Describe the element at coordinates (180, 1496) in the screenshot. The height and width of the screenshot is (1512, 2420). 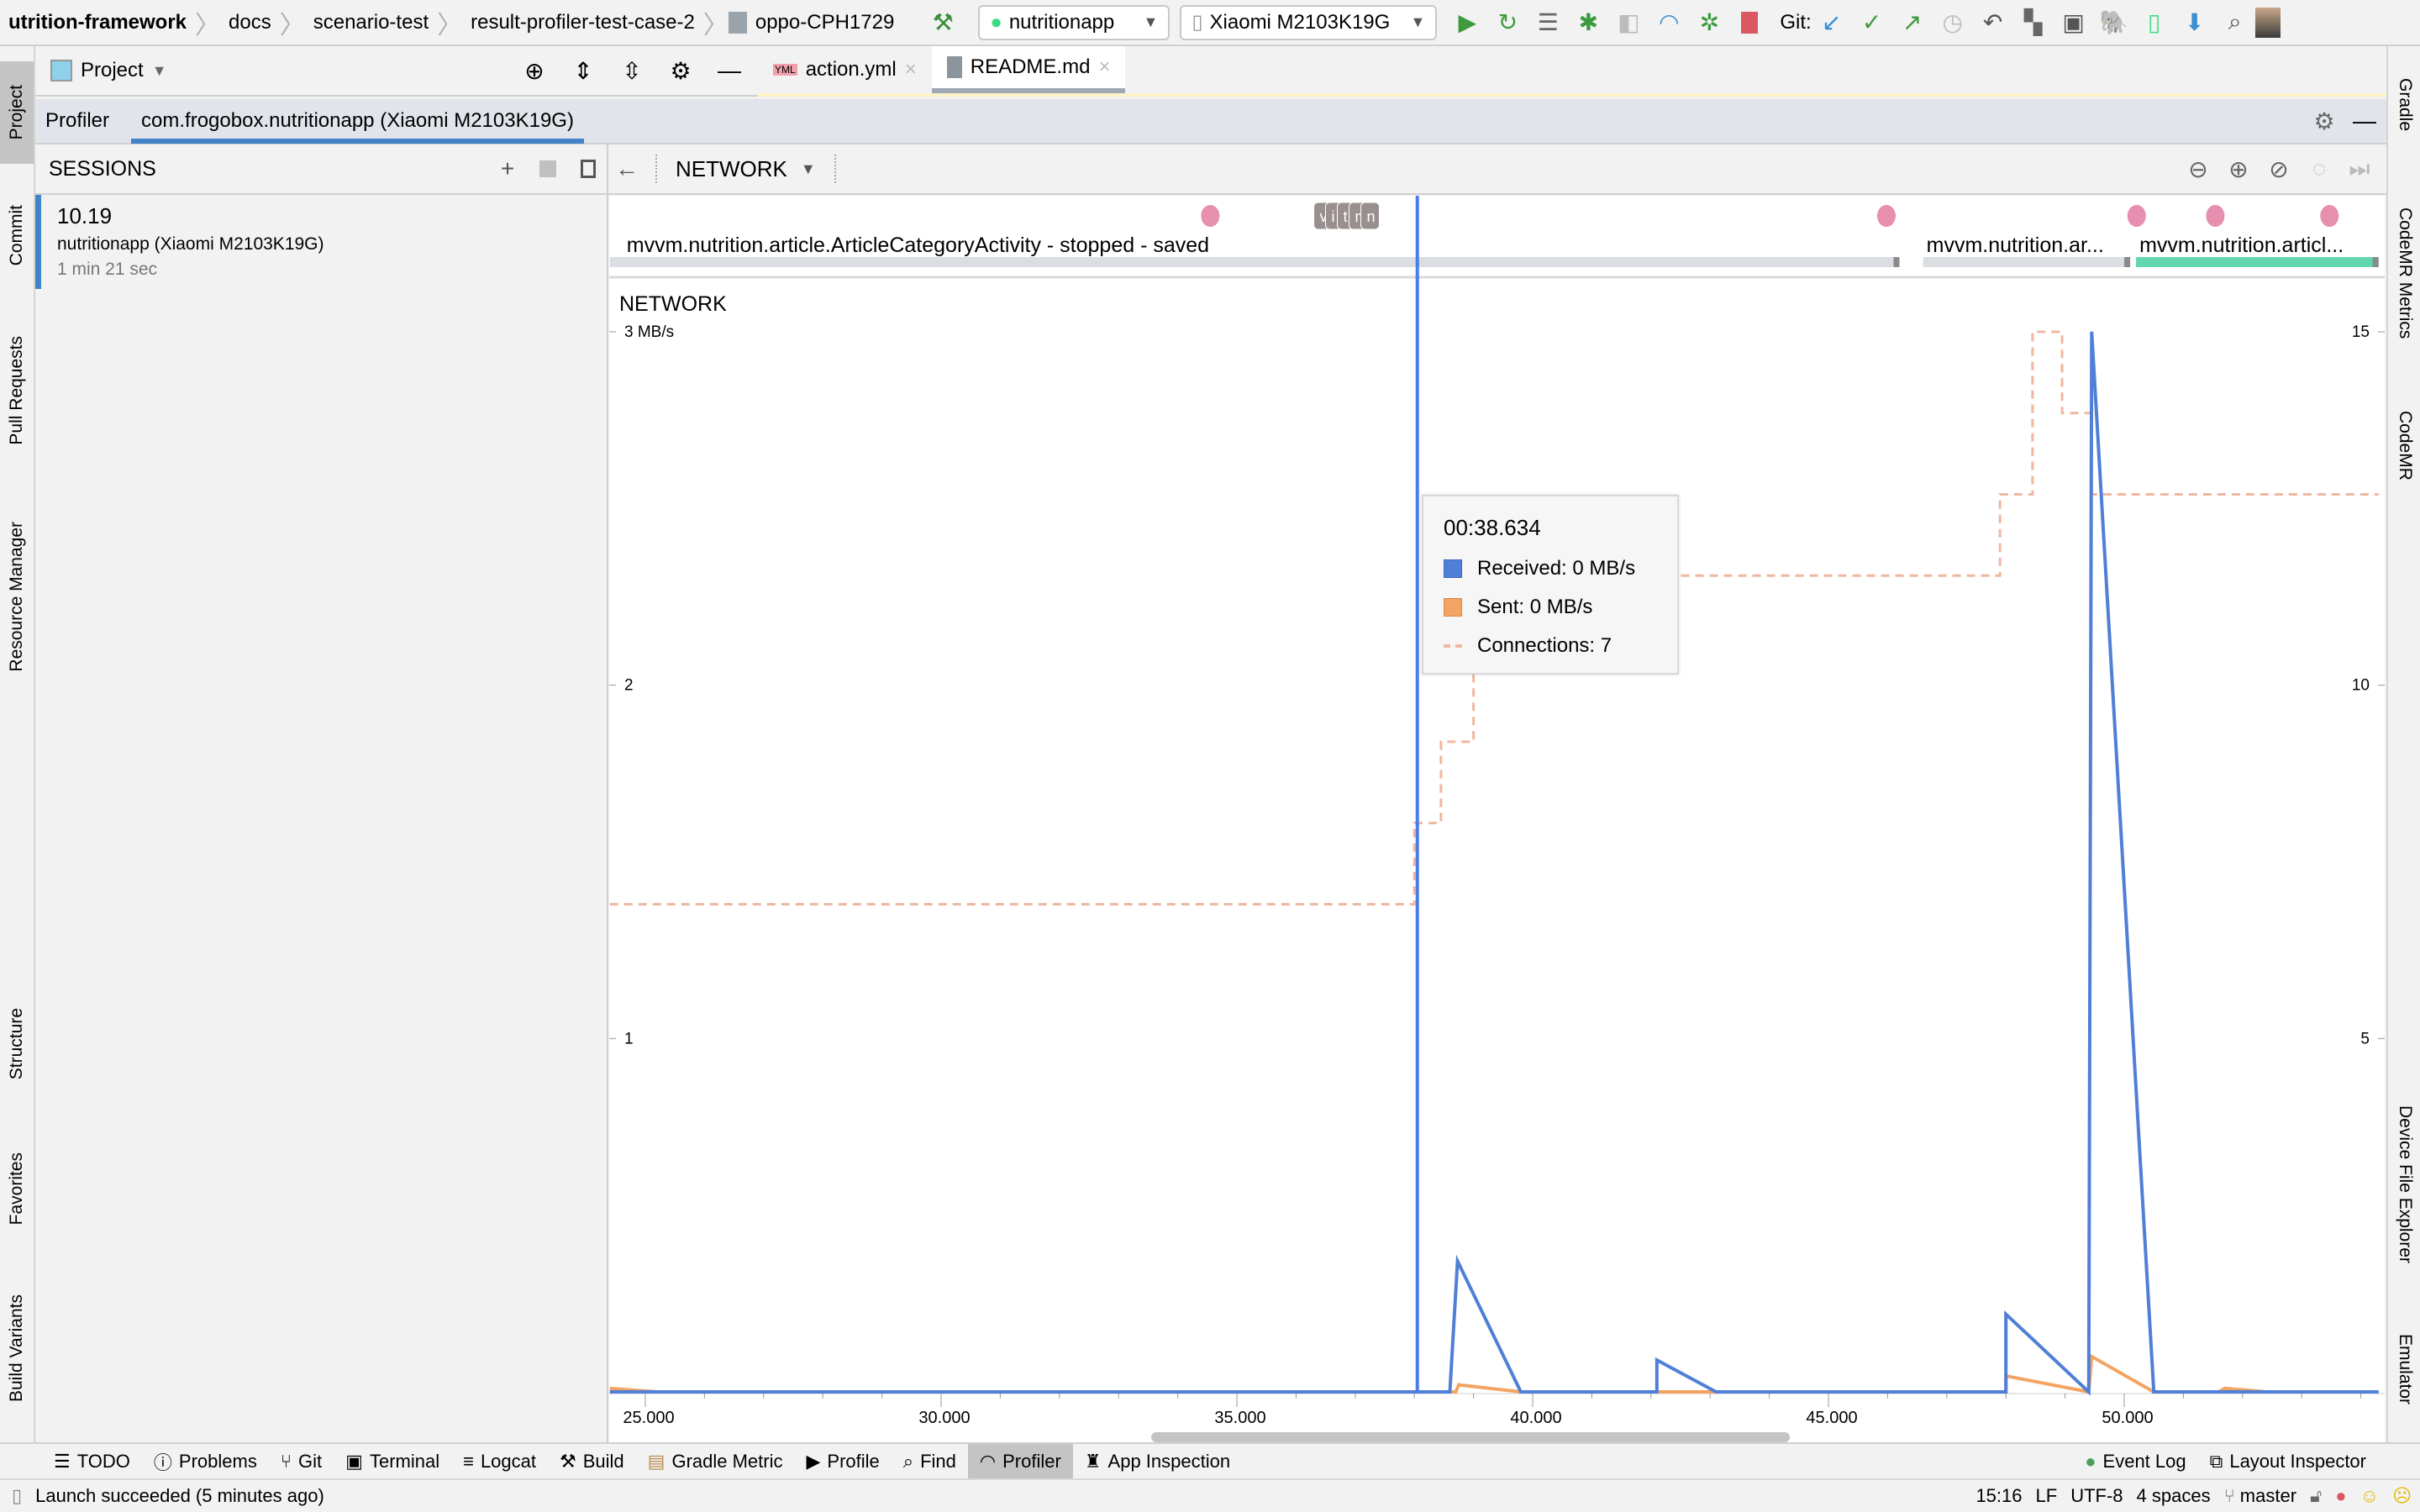
I see `status-message: Launch succeeded (5 minutes ago)` at that location.